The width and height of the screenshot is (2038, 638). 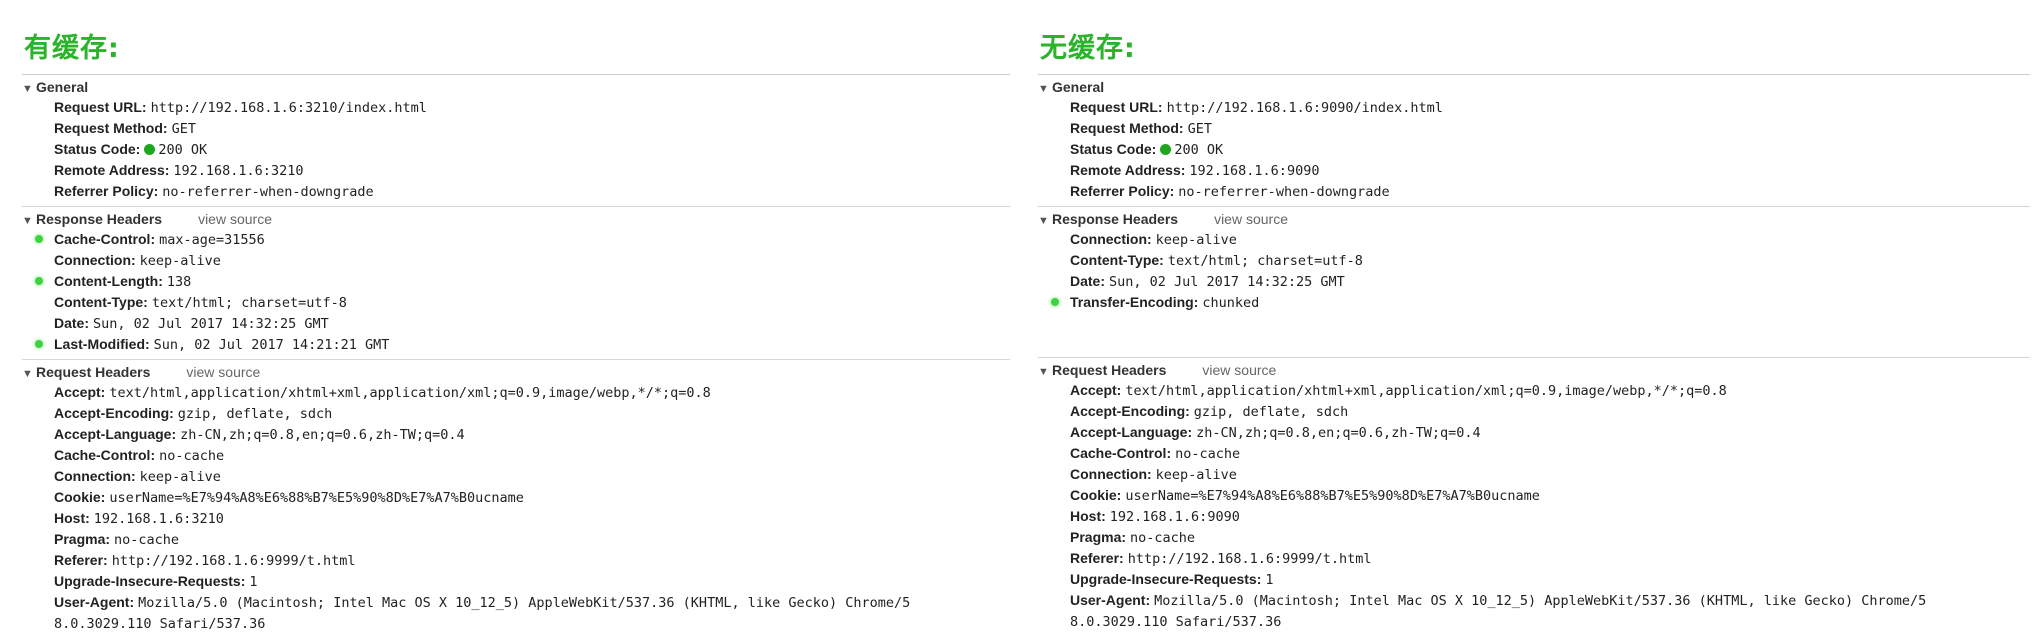 I want to click on header-name: Cookie:, so click(x=1096, y=495).